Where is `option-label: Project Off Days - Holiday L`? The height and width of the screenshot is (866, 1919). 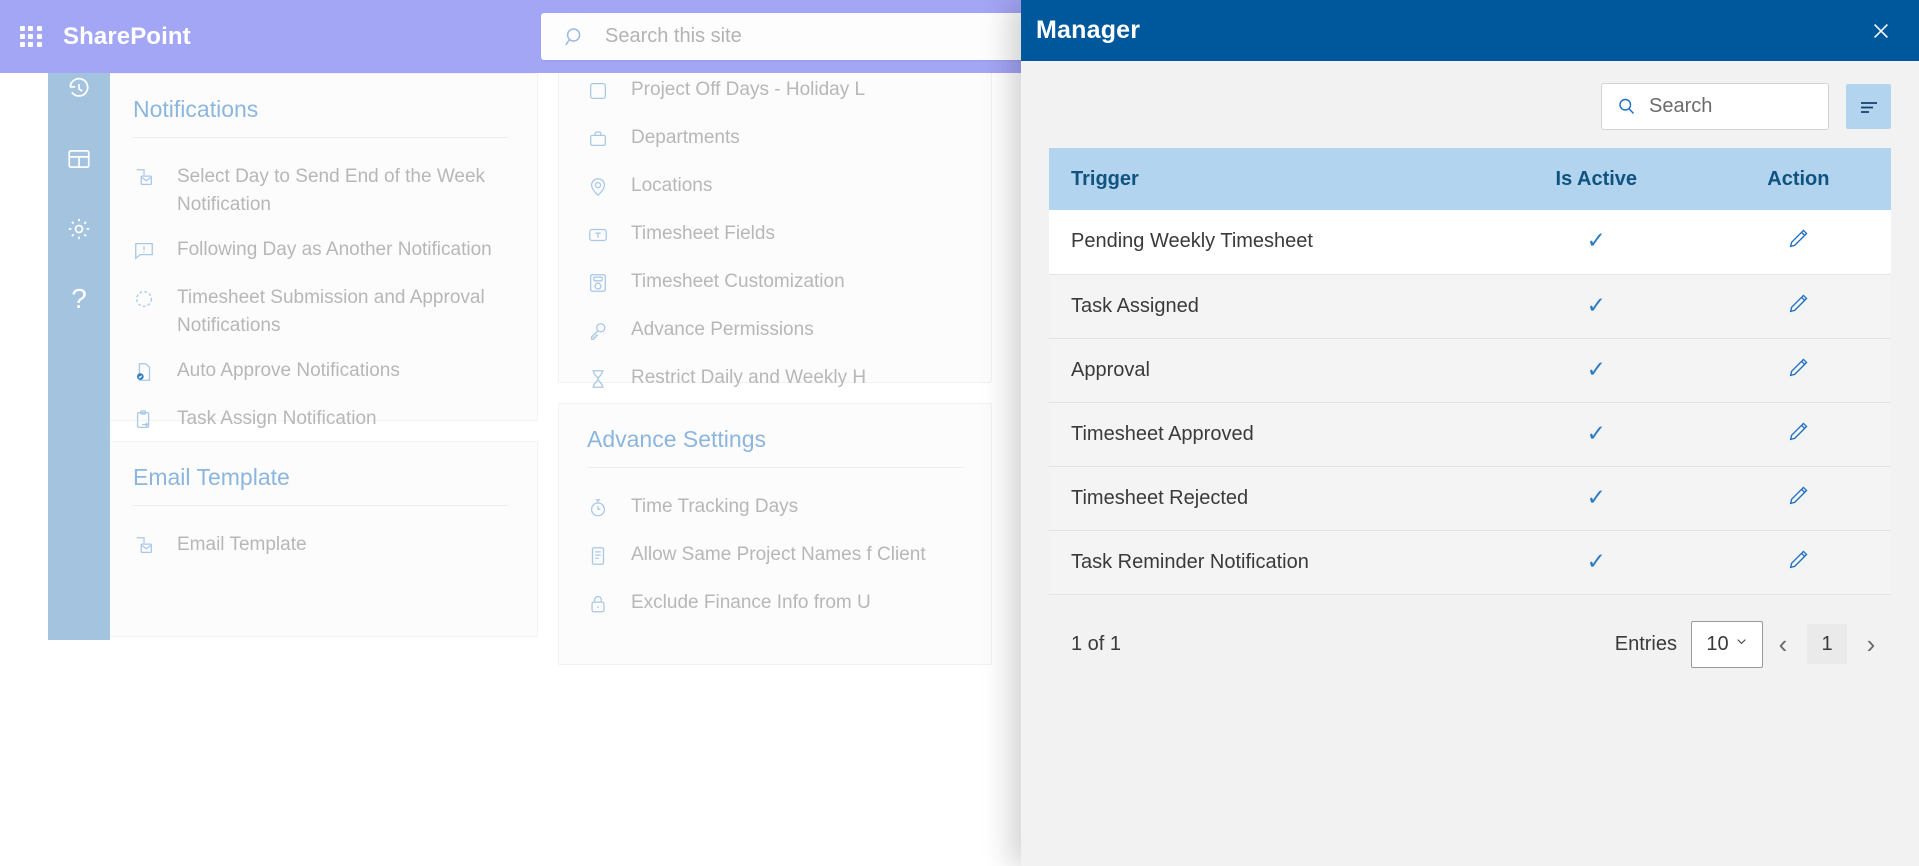
option-label: Project Off Days - Holiday L is located at coordinates (748, 89).